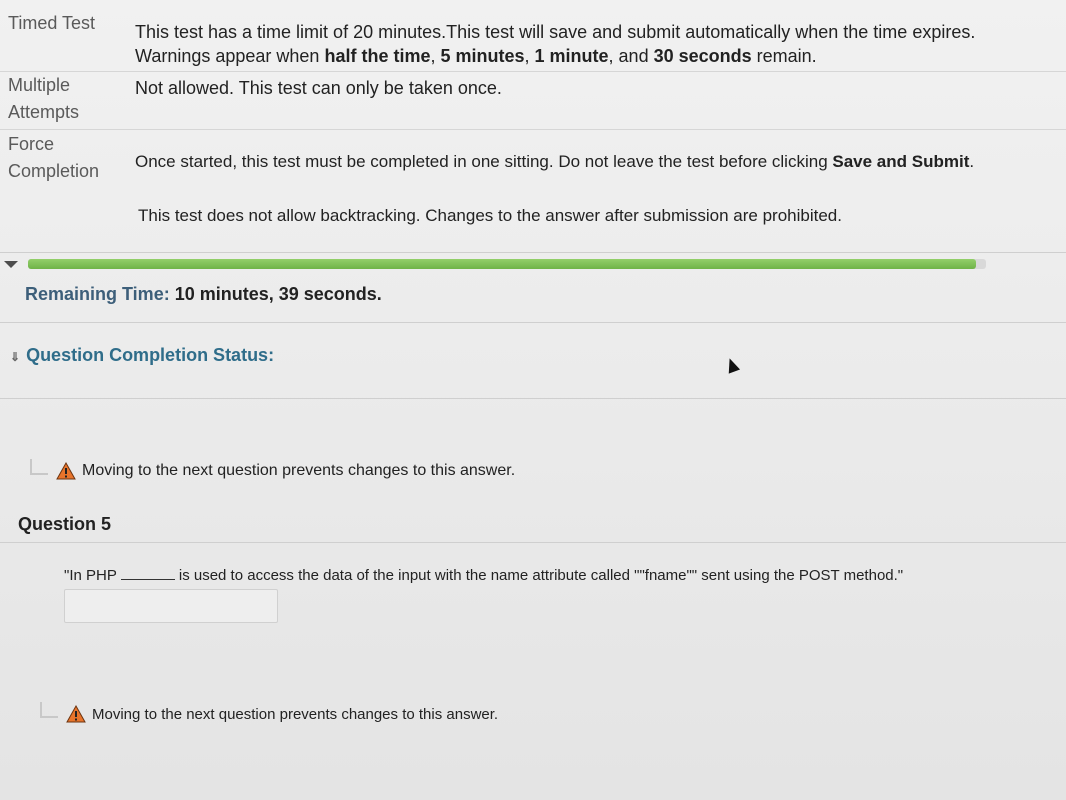 Image resolution: width=1066 pixels, height=800 pixels. I want to click on save-and-submit-ref: Save and Submit, so click(901, 161).